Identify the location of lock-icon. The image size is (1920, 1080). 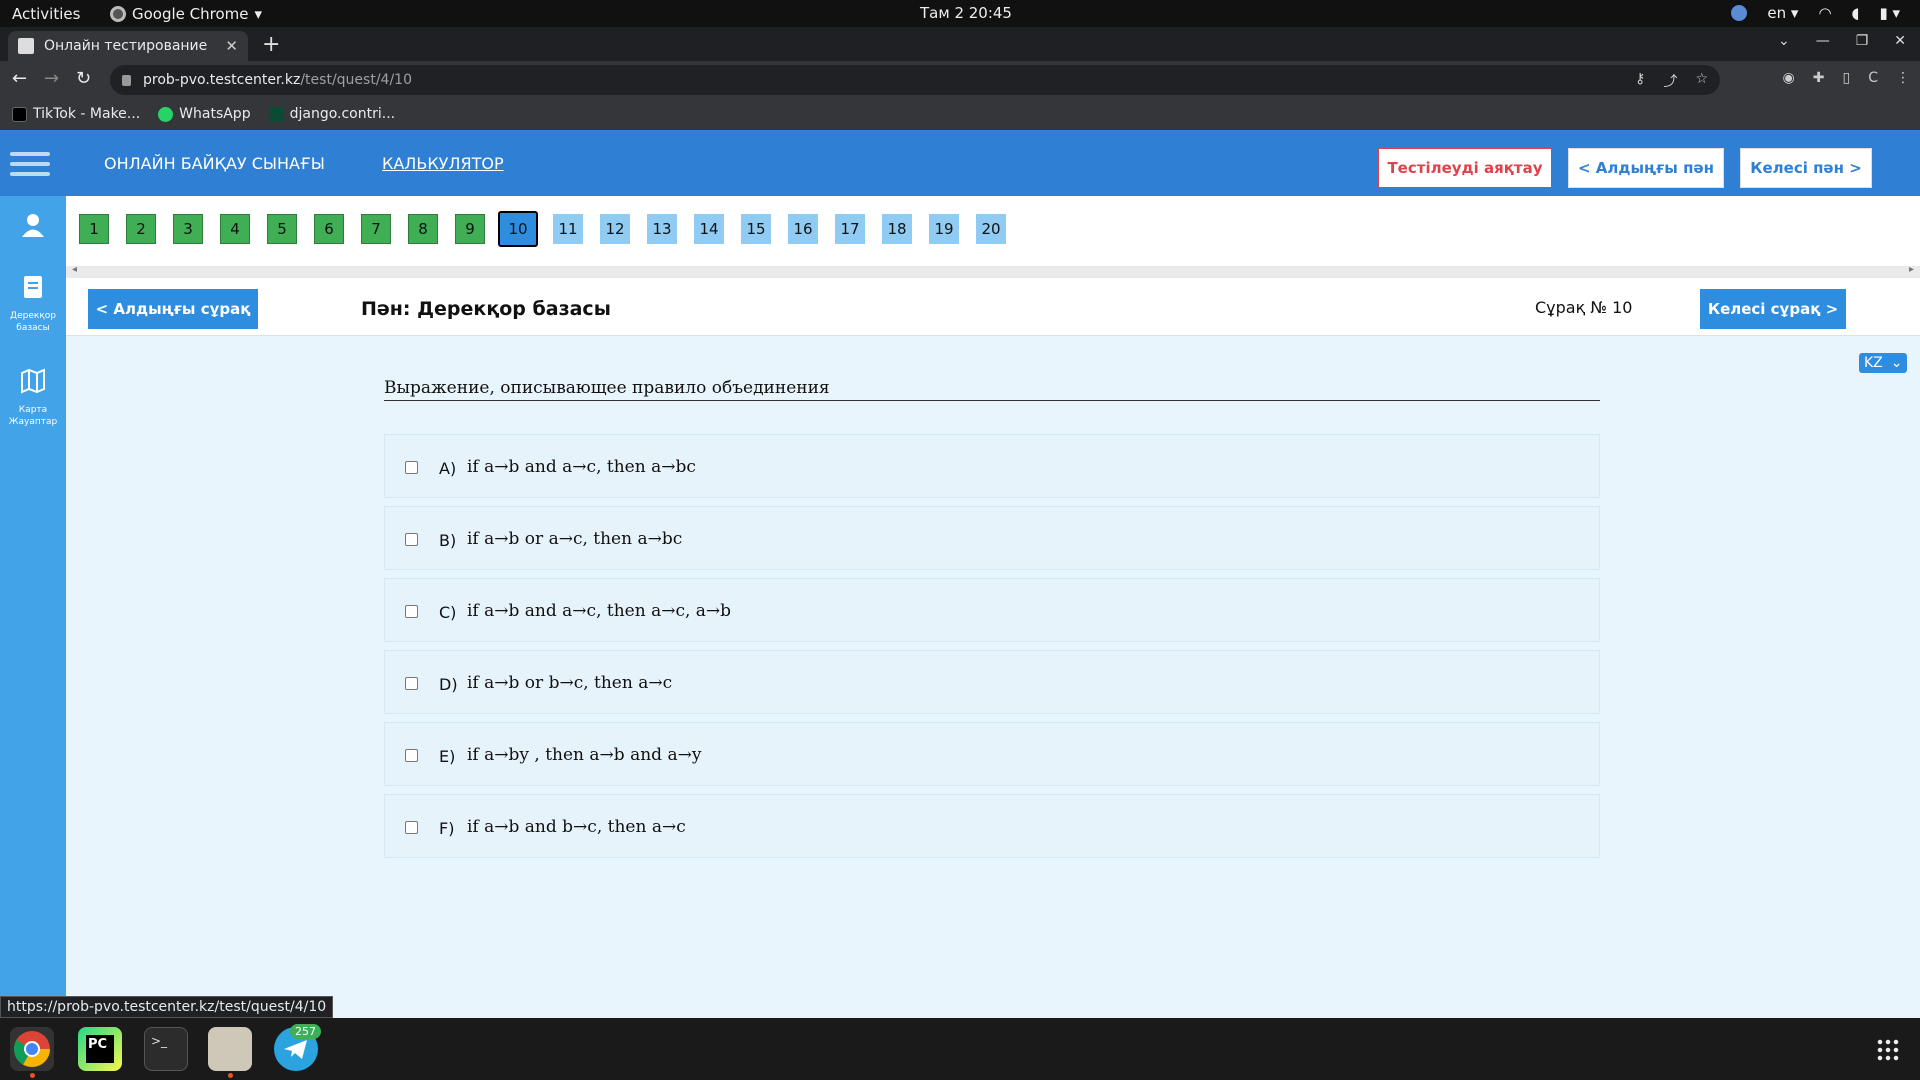
(126, 80).